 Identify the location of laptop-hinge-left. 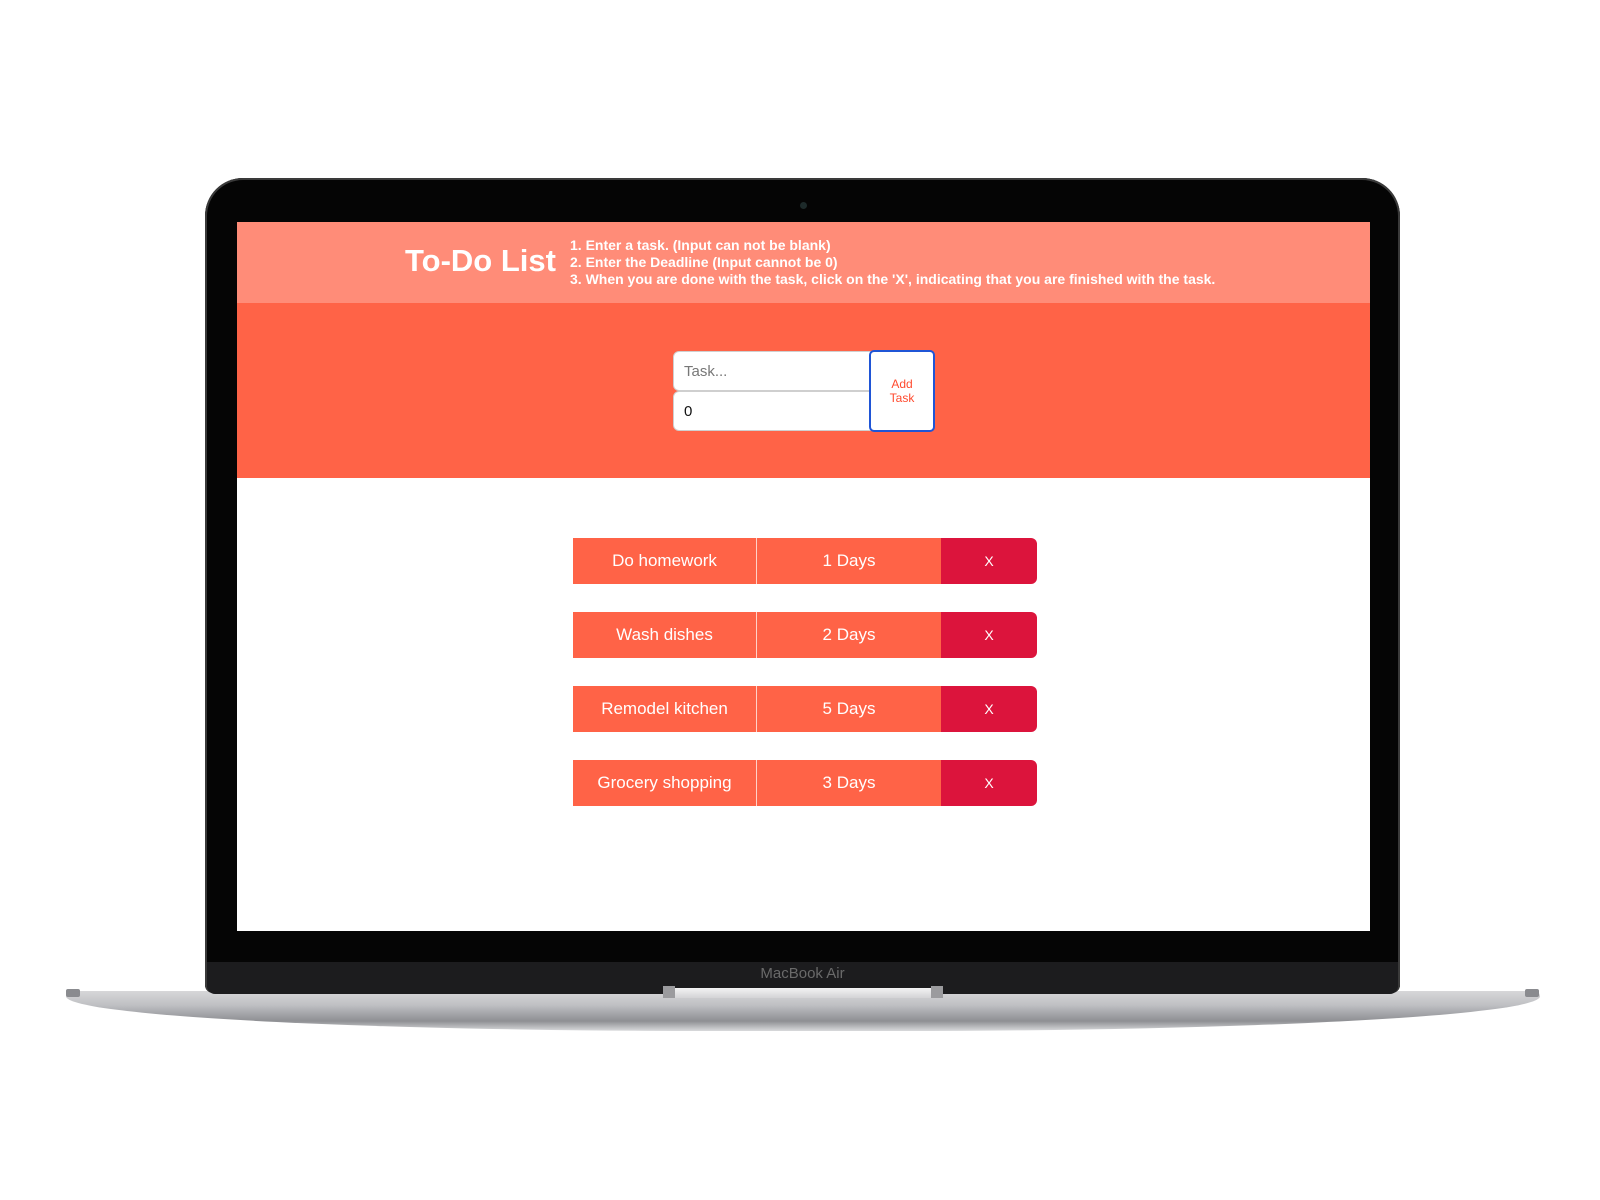
(669, 992).